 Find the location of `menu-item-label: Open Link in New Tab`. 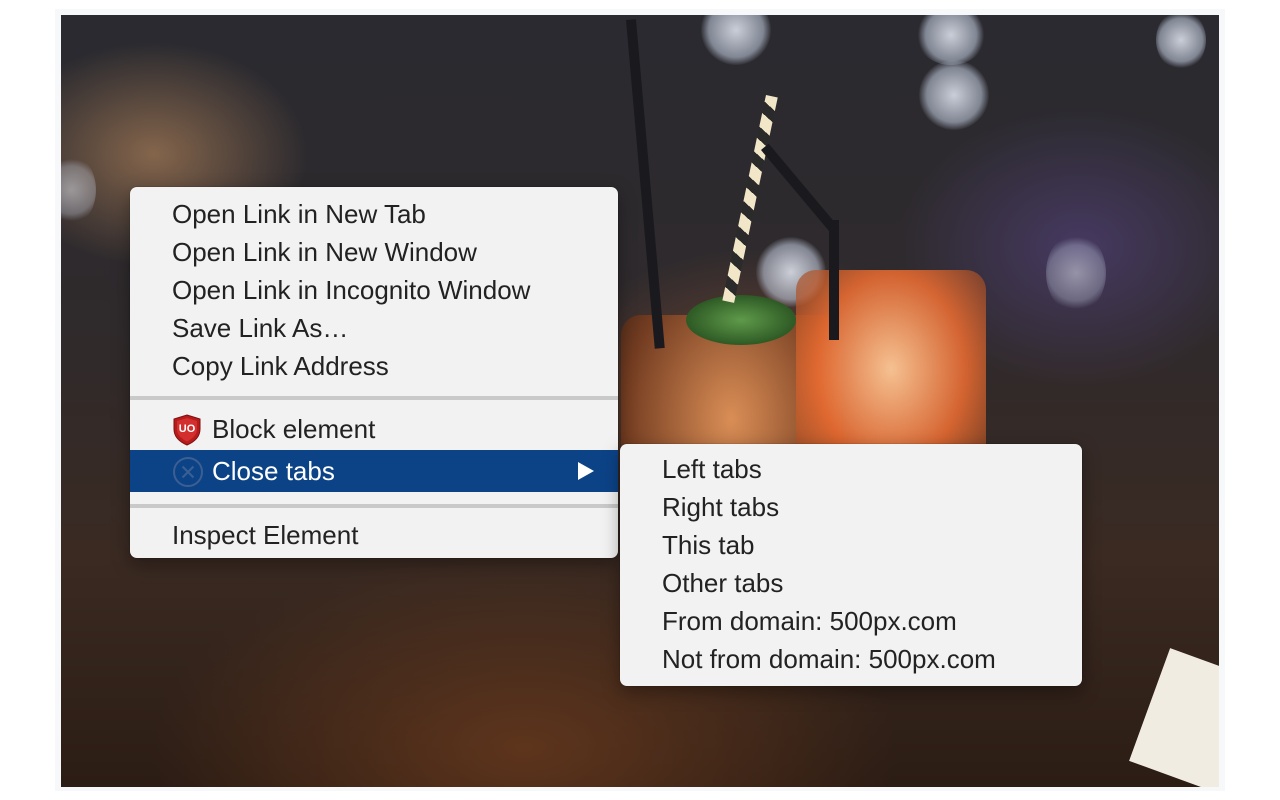

menu-item-label: Open Link in New Tab is located at coordinates (299, 214).